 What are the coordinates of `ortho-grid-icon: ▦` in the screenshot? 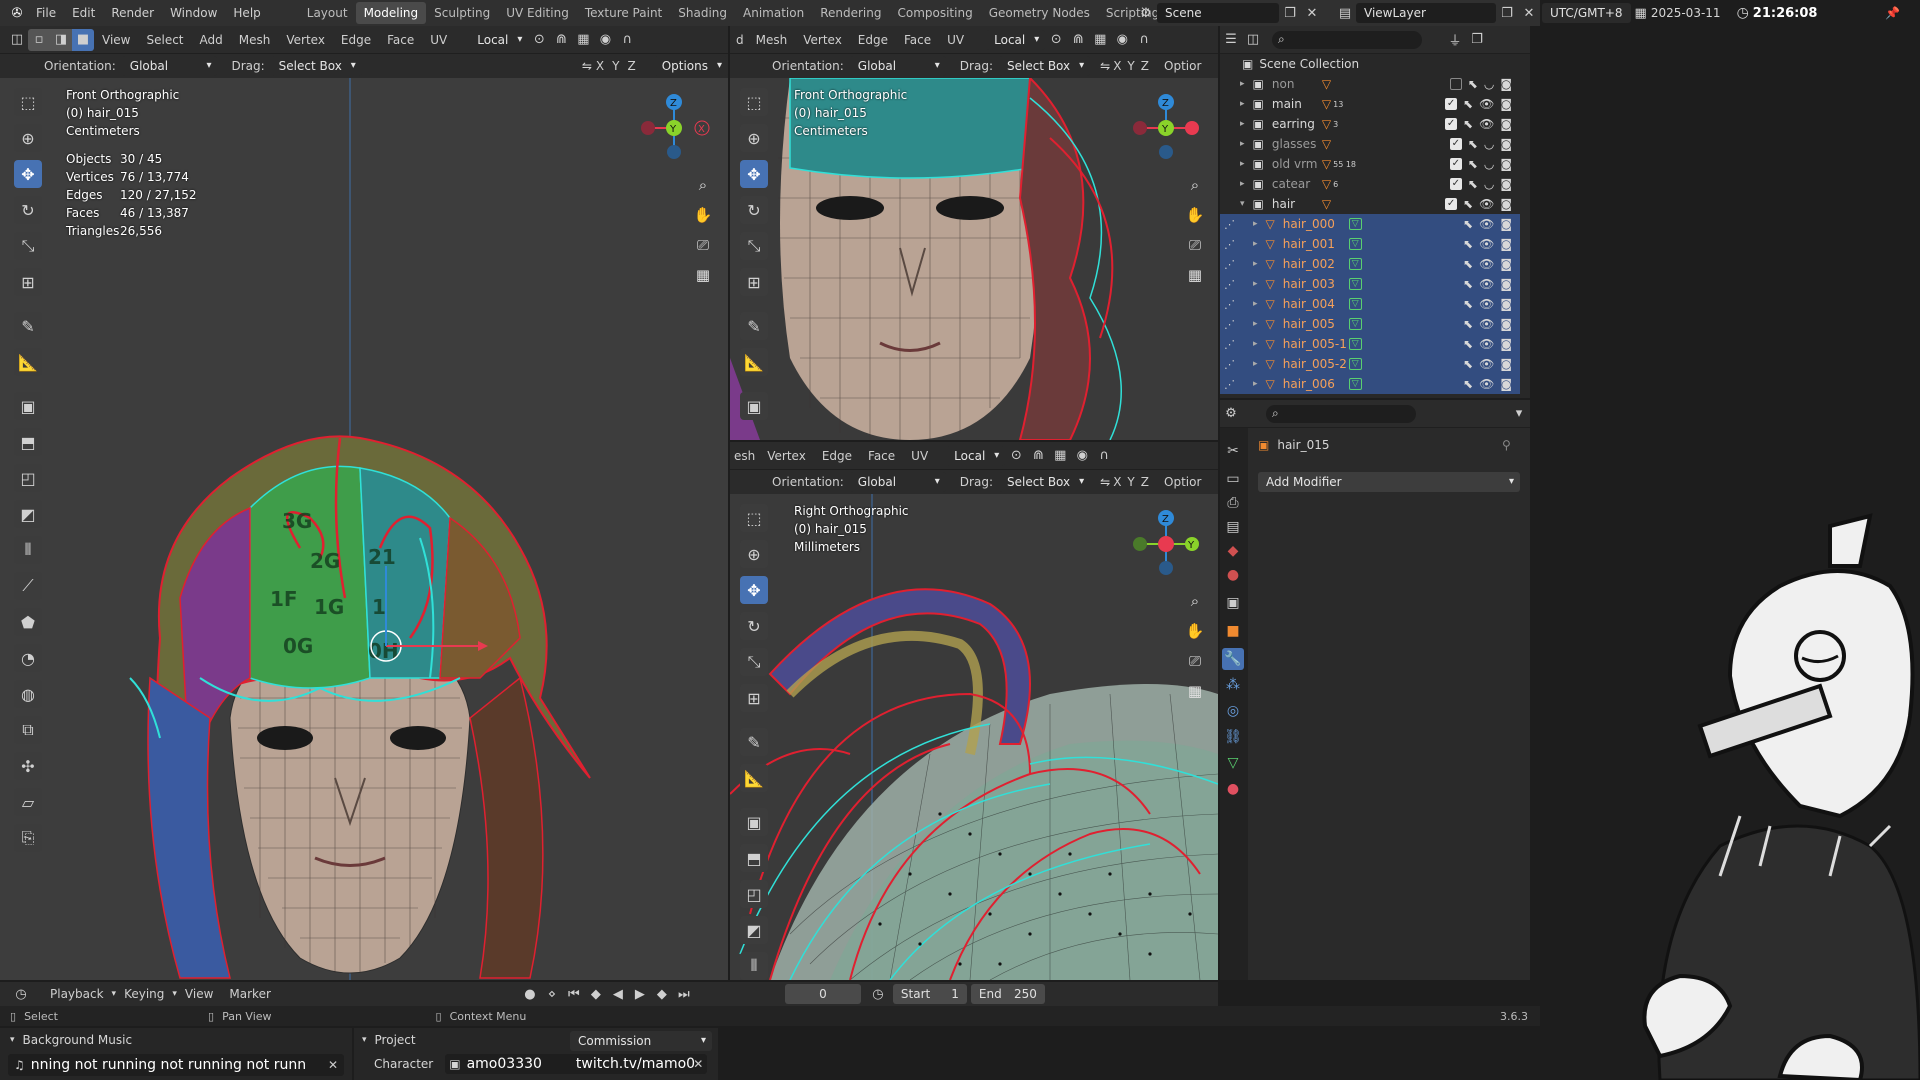 It's located at (703, 275).